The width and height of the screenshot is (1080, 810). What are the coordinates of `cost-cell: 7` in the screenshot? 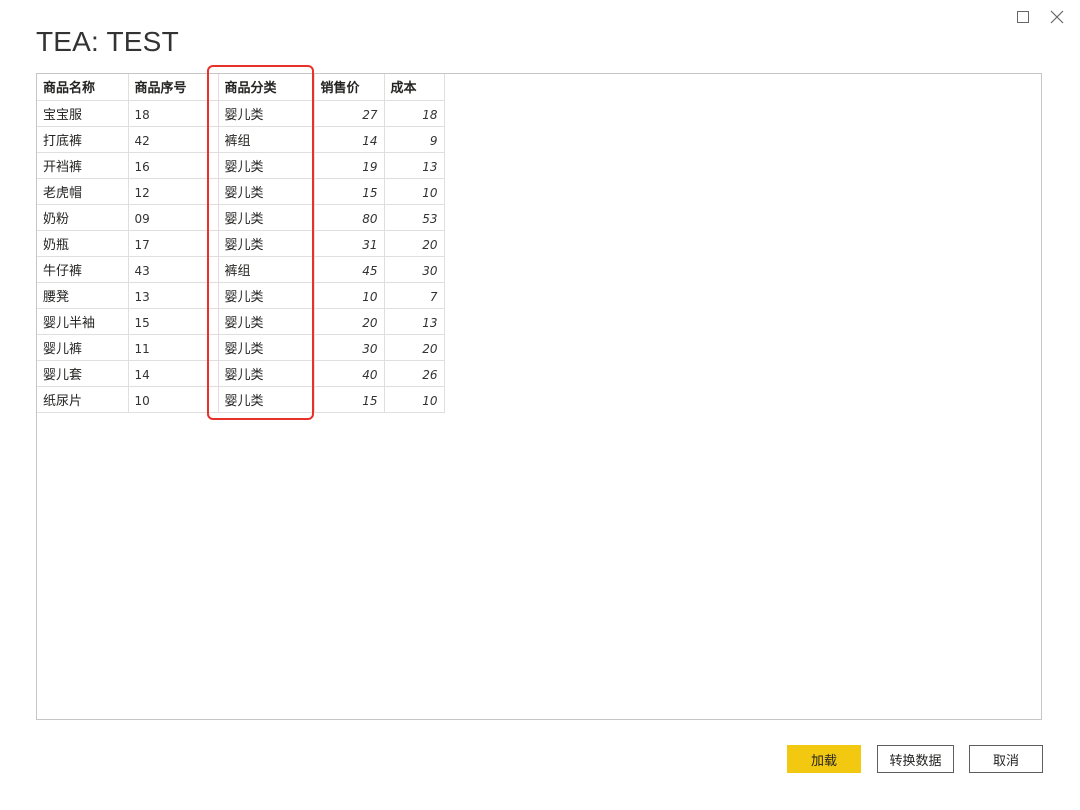 It's located at (414, 295).